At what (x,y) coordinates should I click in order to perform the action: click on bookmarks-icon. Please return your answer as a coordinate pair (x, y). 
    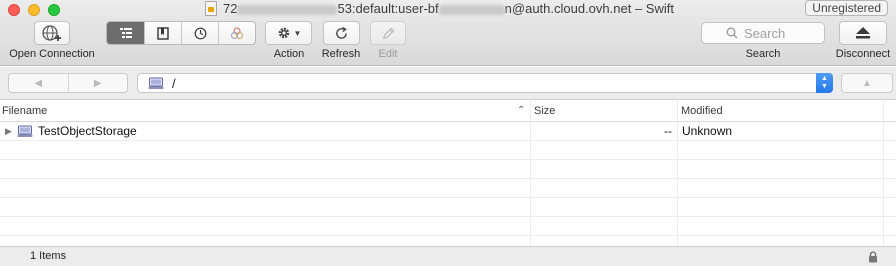
    Looking at the image, I should click on (163, 33).